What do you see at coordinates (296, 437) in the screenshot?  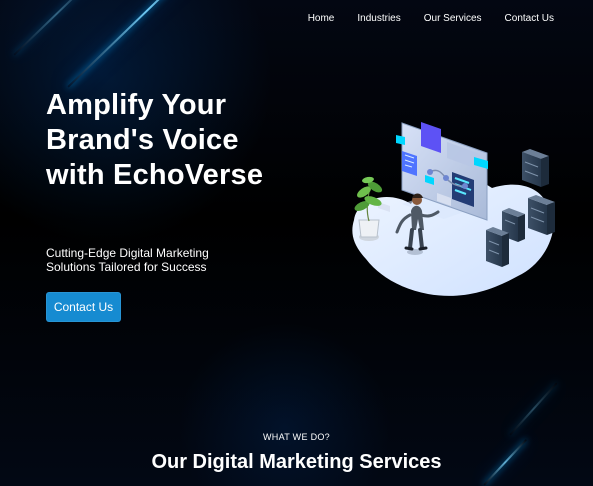 I see `section-kicker: WHAT WE DO?` at bounding box center [296, 437].